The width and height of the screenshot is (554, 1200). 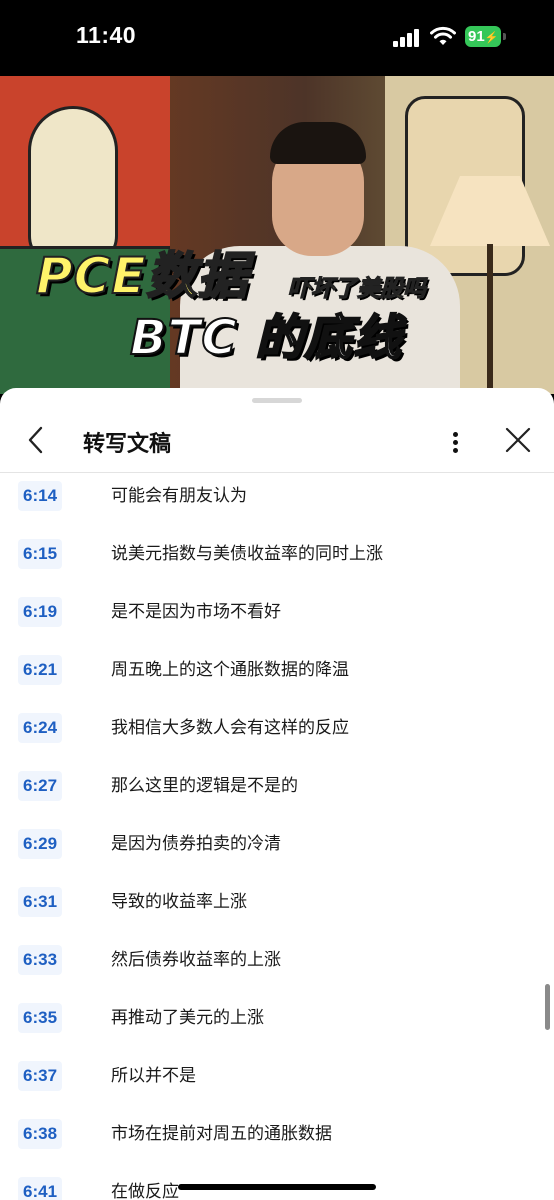 I want to click on transcript-row: 6:21 周五晚上的这个通胀数据的降温, so click(x=277, y=681).